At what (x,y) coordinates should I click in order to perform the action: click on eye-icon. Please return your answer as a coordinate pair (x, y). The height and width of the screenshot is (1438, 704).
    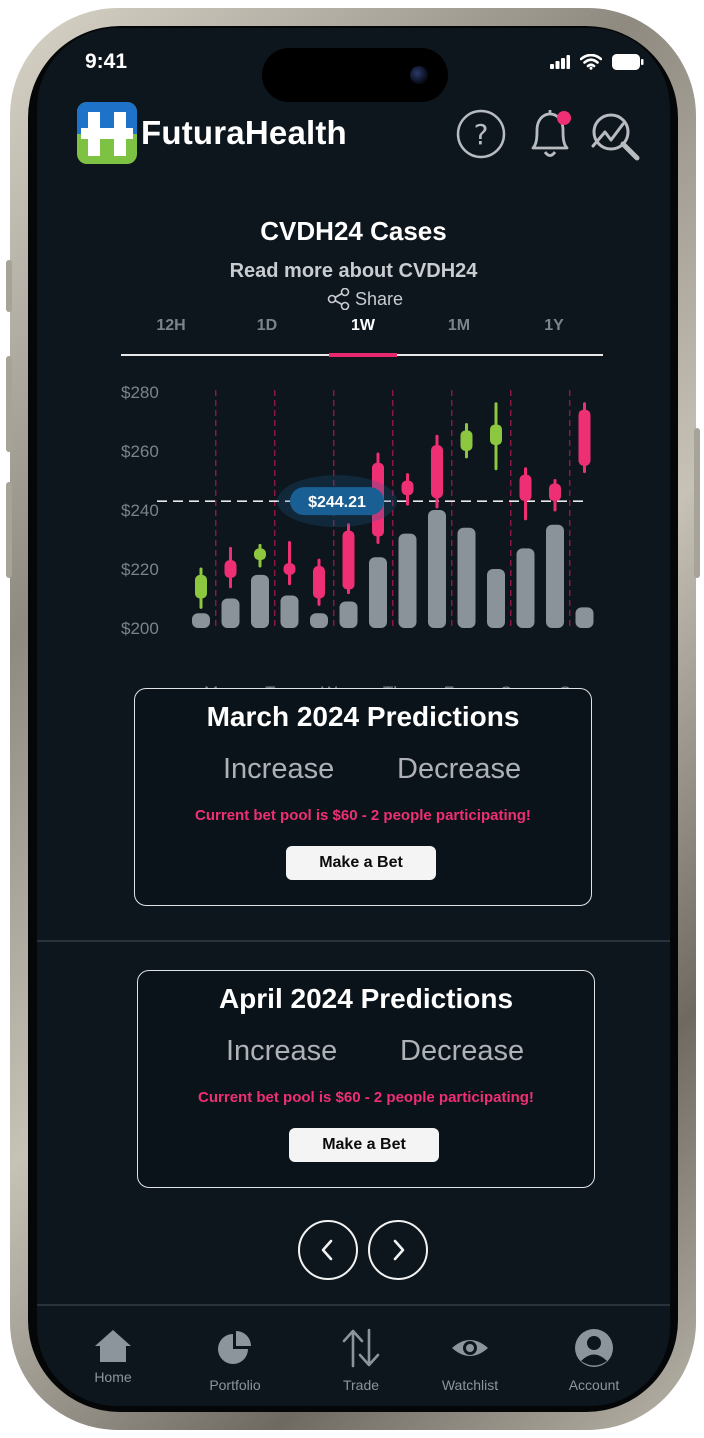
    Looking at the image, I should click on (470, 1348).